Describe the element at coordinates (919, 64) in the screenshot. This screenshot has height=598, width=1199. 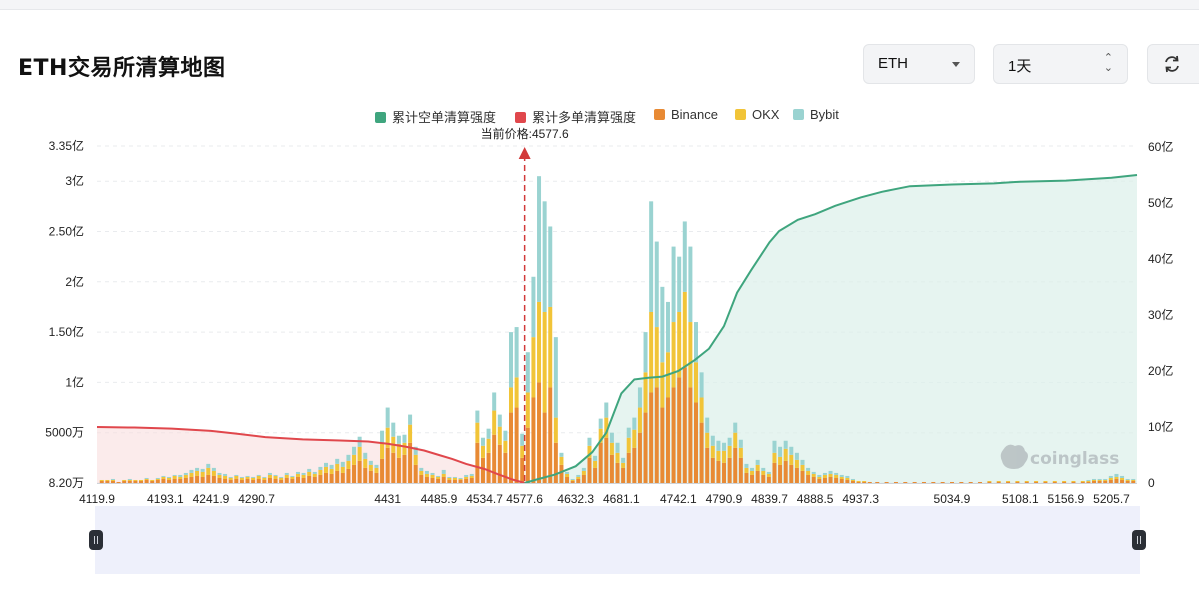
I see `coin-select: ETH` at that location.